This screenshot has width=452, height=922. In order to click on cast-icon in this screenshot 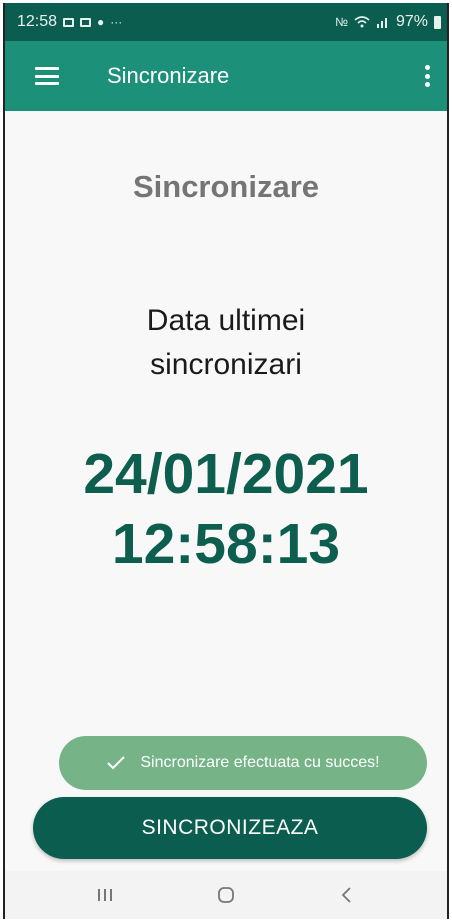, I will do `click(86, 22)`.